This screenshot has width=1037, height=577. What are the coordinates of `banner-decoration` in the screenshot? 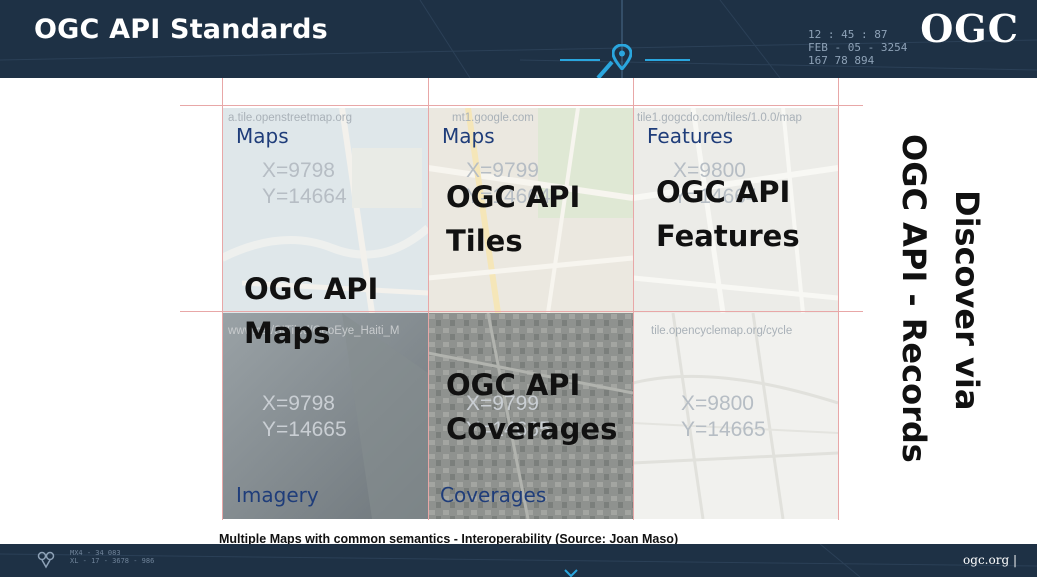 It's located at (518, 560).